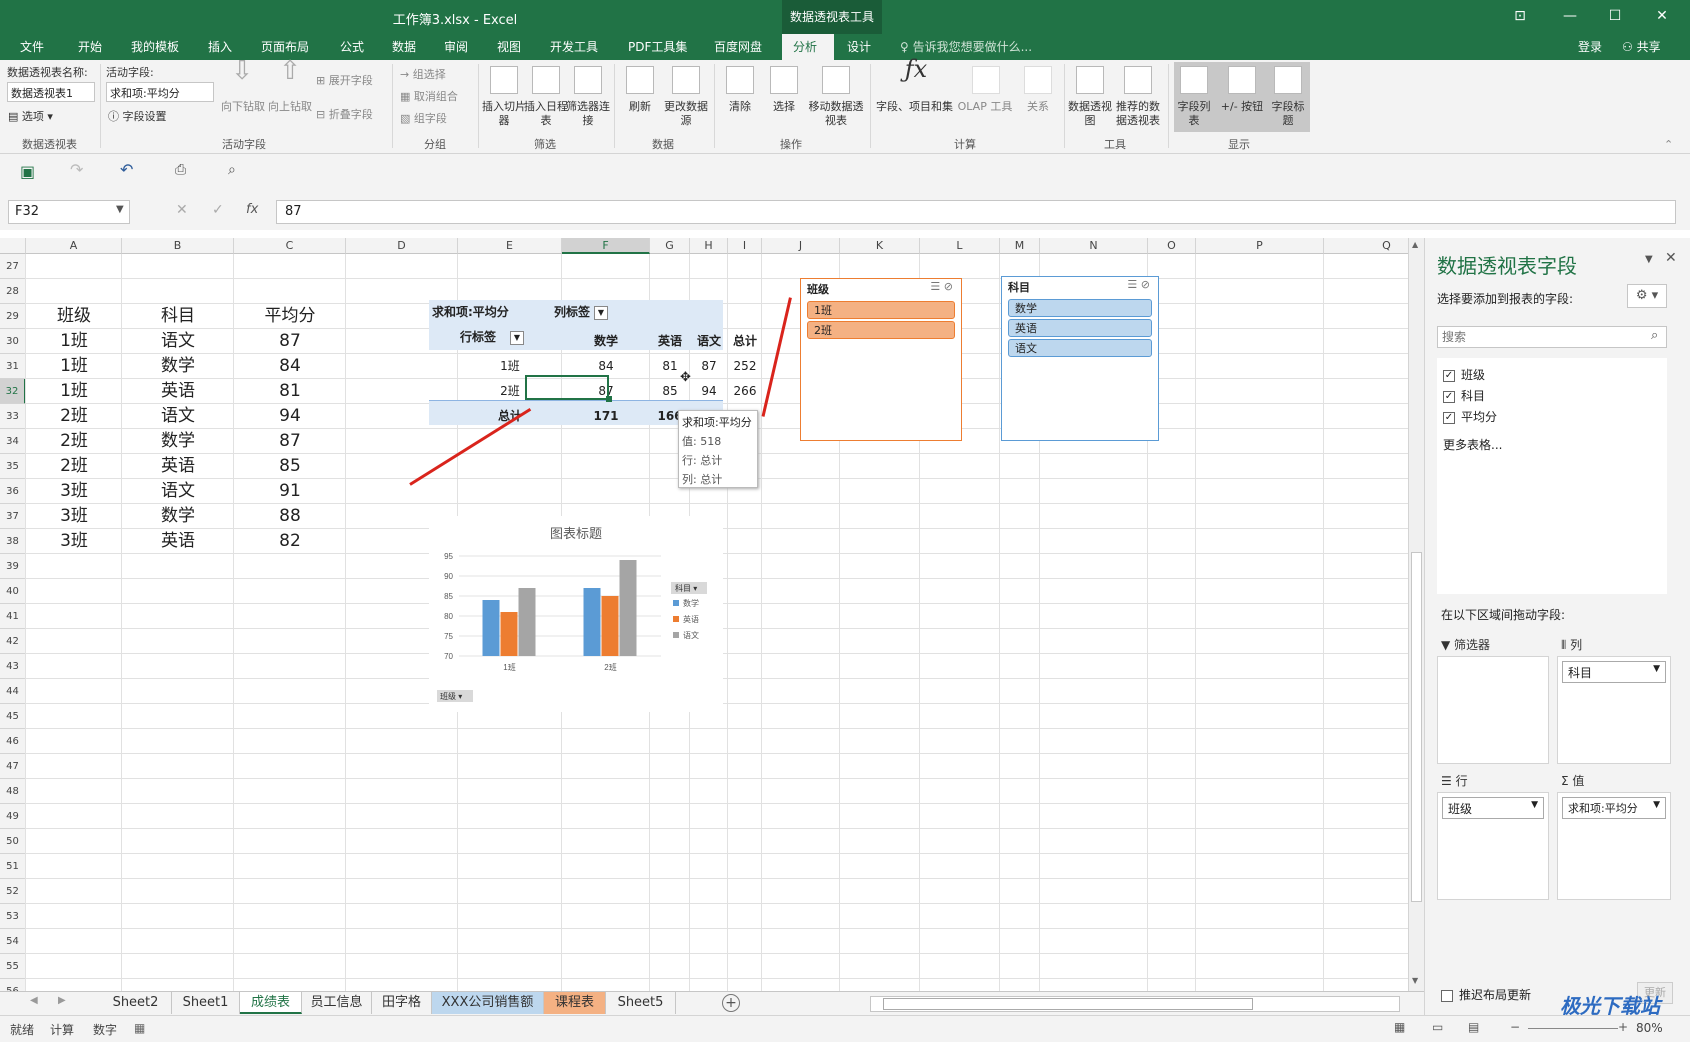  What do you see at coordinates (344, 114) in the screenshot?
I see `collapse-field-button: ⊟ 折叠字段` at bounding box center [344, 114].